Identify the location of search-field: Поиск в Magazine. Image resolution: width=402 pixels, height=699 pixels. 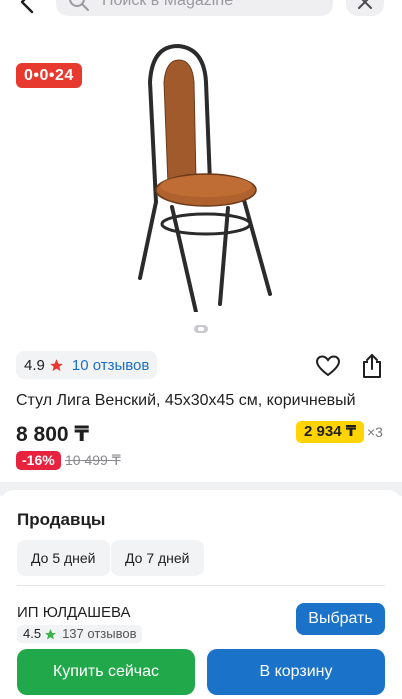
(194, 8).